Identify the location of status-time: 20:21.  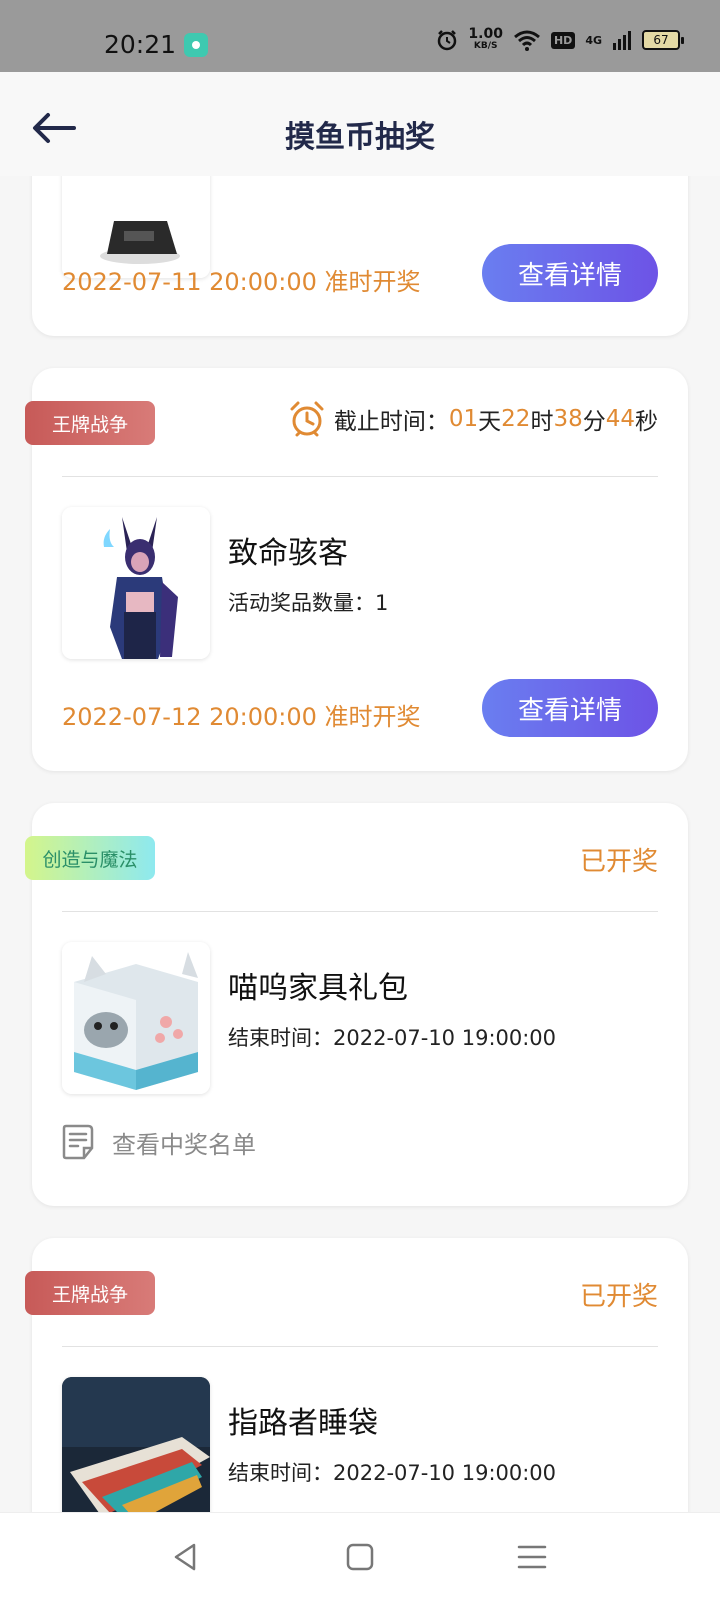
(140, 44).